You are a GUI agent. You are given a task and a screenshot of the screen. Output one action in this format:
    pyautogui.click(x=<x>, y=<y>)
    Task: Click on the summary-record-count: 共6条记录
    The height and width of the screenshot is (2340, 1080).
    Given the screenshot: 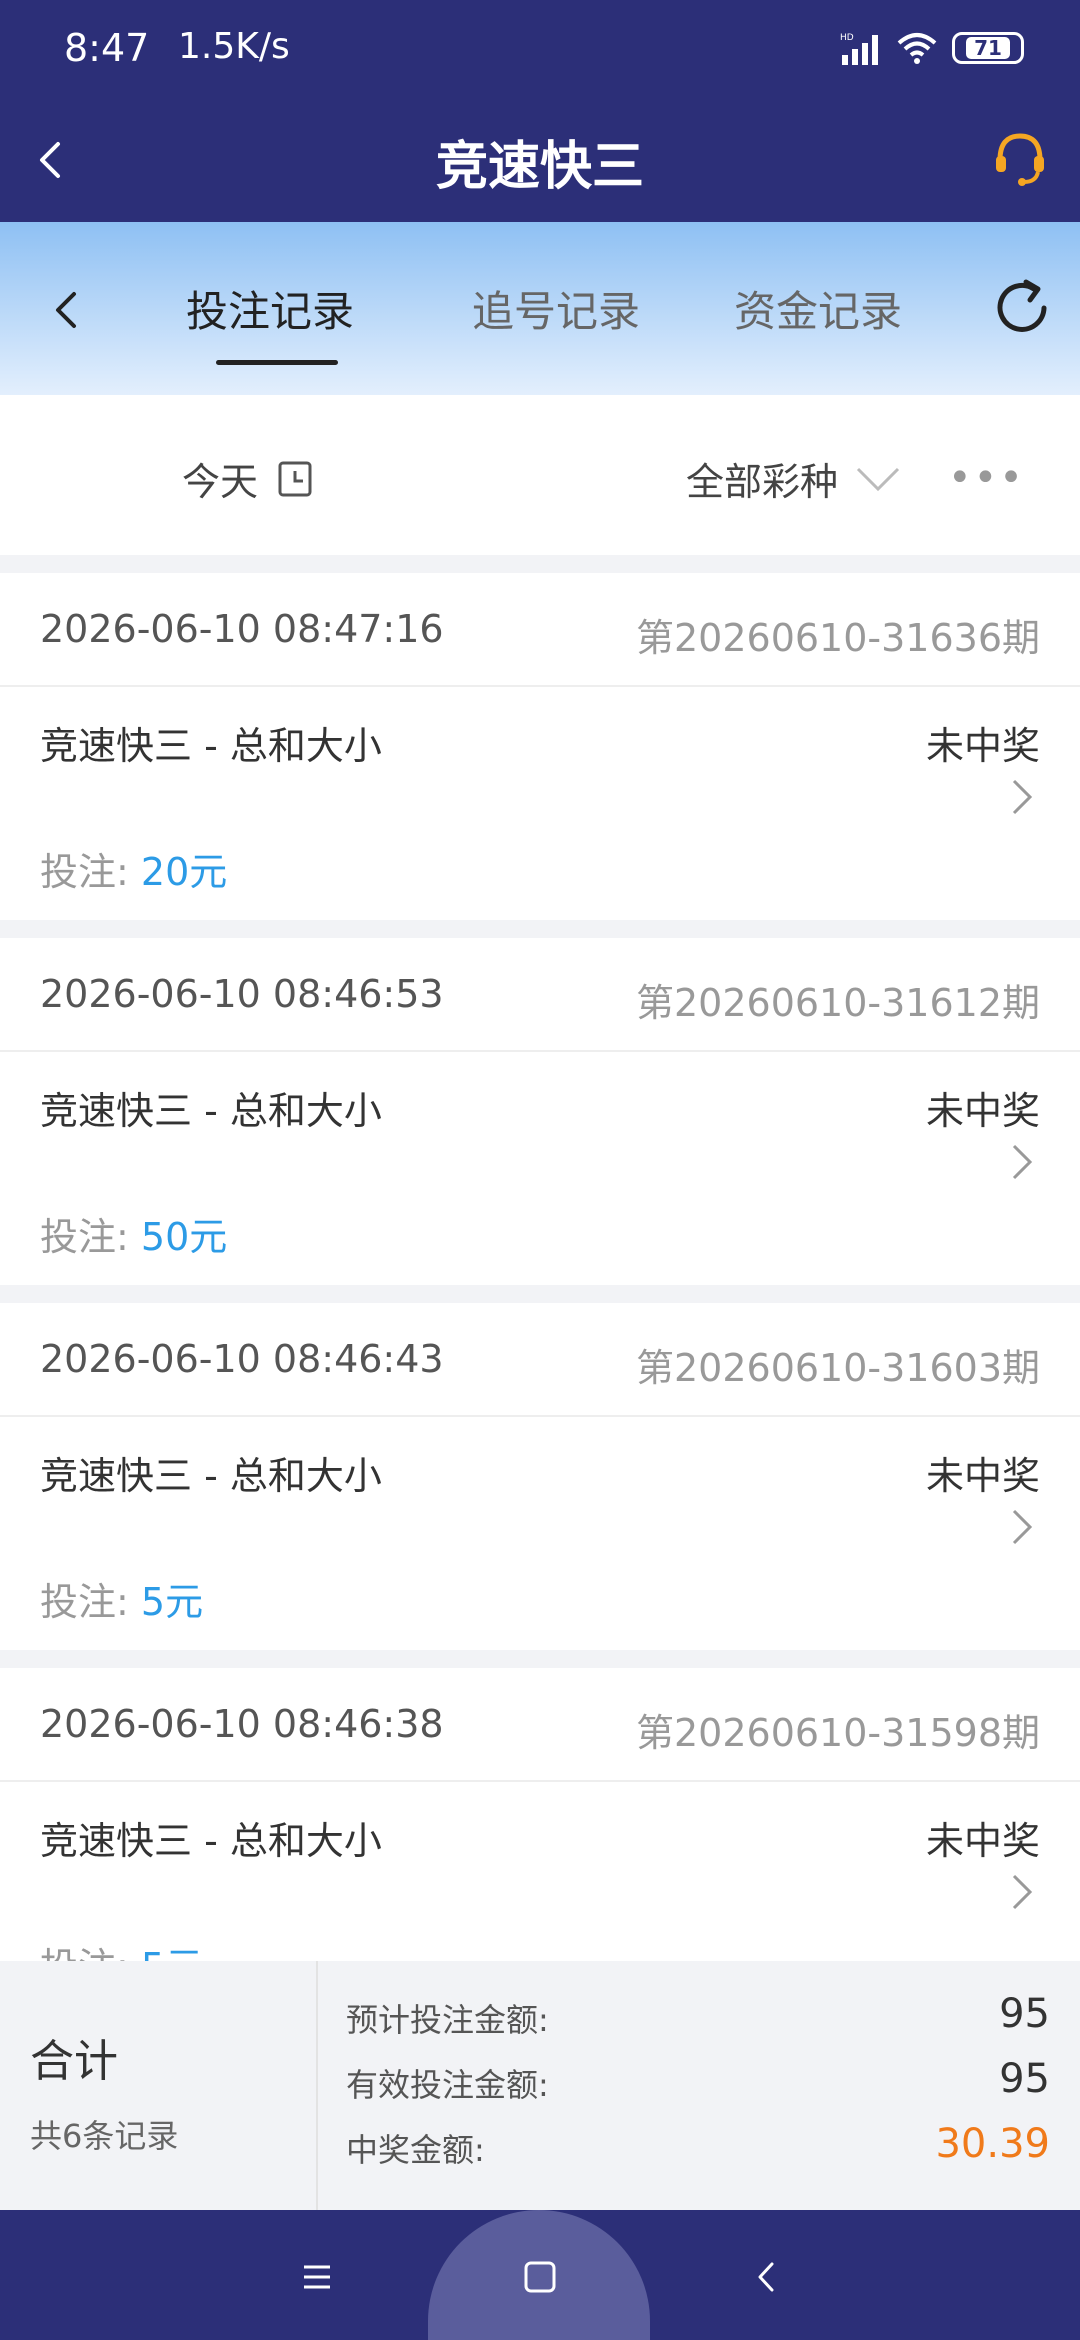 What is the action you would take?
    pyautogui.click(x=104, y=2136)
    